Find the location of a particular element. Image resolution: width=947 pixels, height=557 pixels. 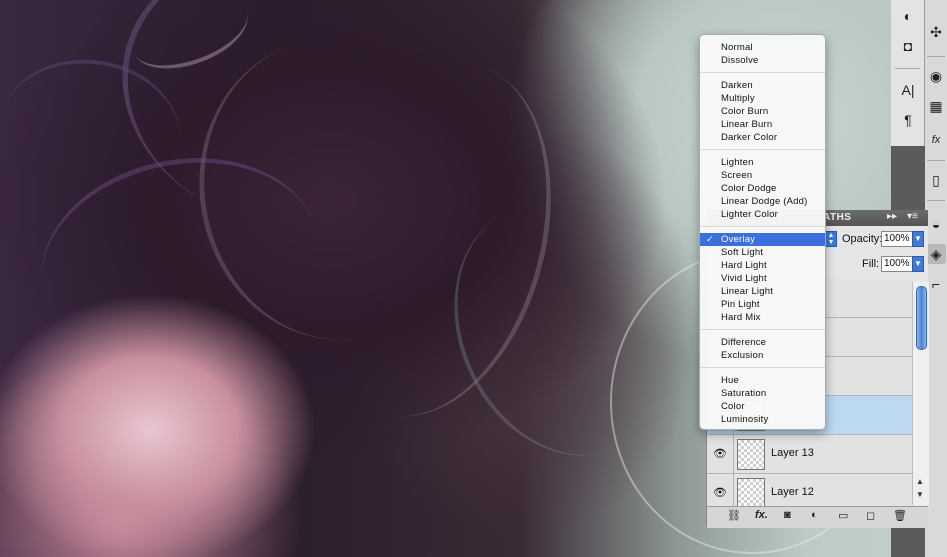

menu-item-label: Color is located at coordinates (733, 406).